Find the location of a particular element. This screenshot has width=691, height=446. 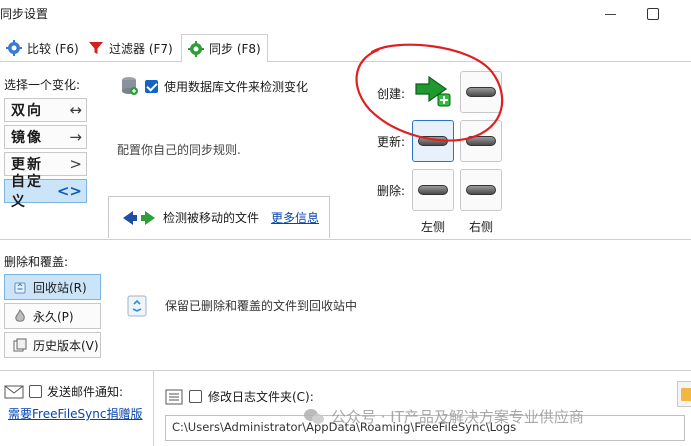

annotation-circle is located at coordinates (429, 92).